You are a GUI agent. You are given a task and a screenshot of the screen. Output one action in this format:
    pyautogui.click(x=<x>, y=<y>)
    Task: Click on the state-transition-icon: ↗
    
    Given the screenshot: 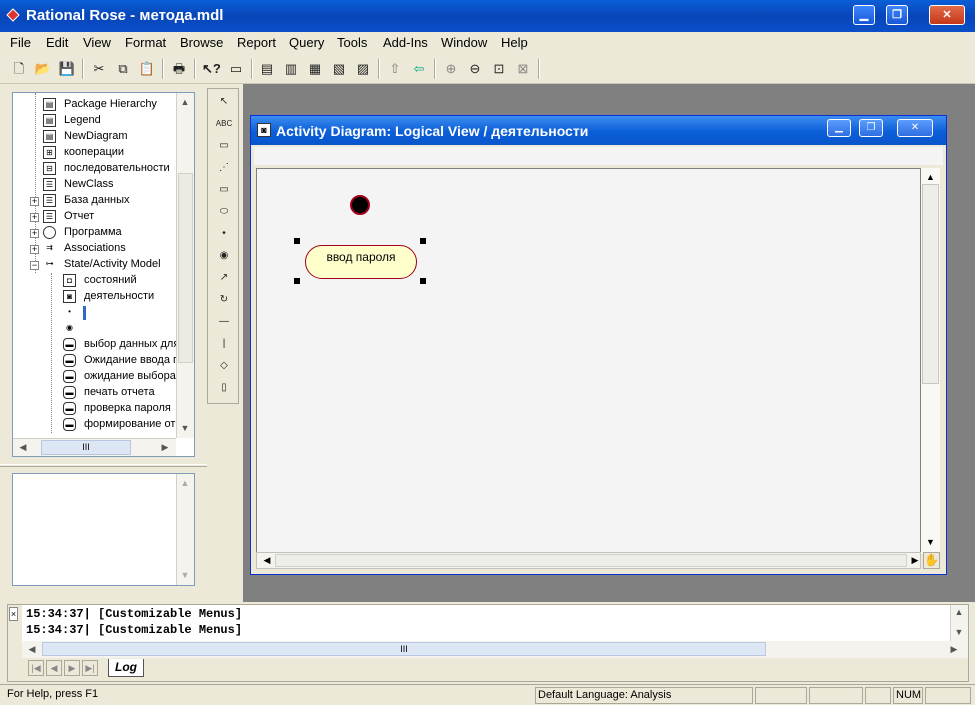 What is the action you would take?
    pyautogui.click(x=224, y=278)
    